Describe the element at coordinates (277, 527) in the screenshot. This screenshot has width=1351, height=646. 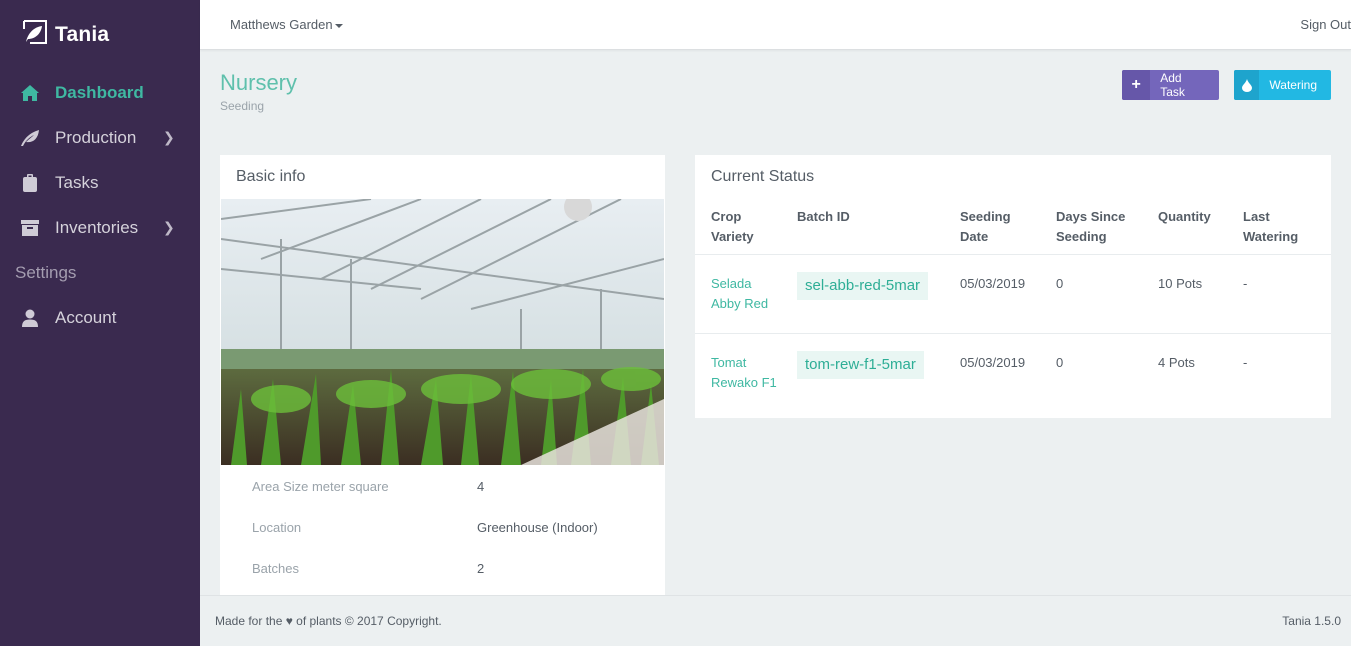
I see `info-label: Location` at that location.